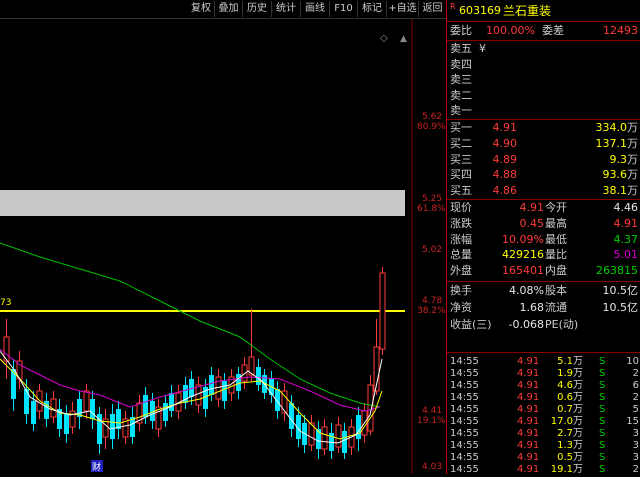 The height and width of the screenshot is (477, 640). What do you see at coordinates (432, 9) in the screenshot?
I see `back-button: 返回` at bounding box center [432, 9].